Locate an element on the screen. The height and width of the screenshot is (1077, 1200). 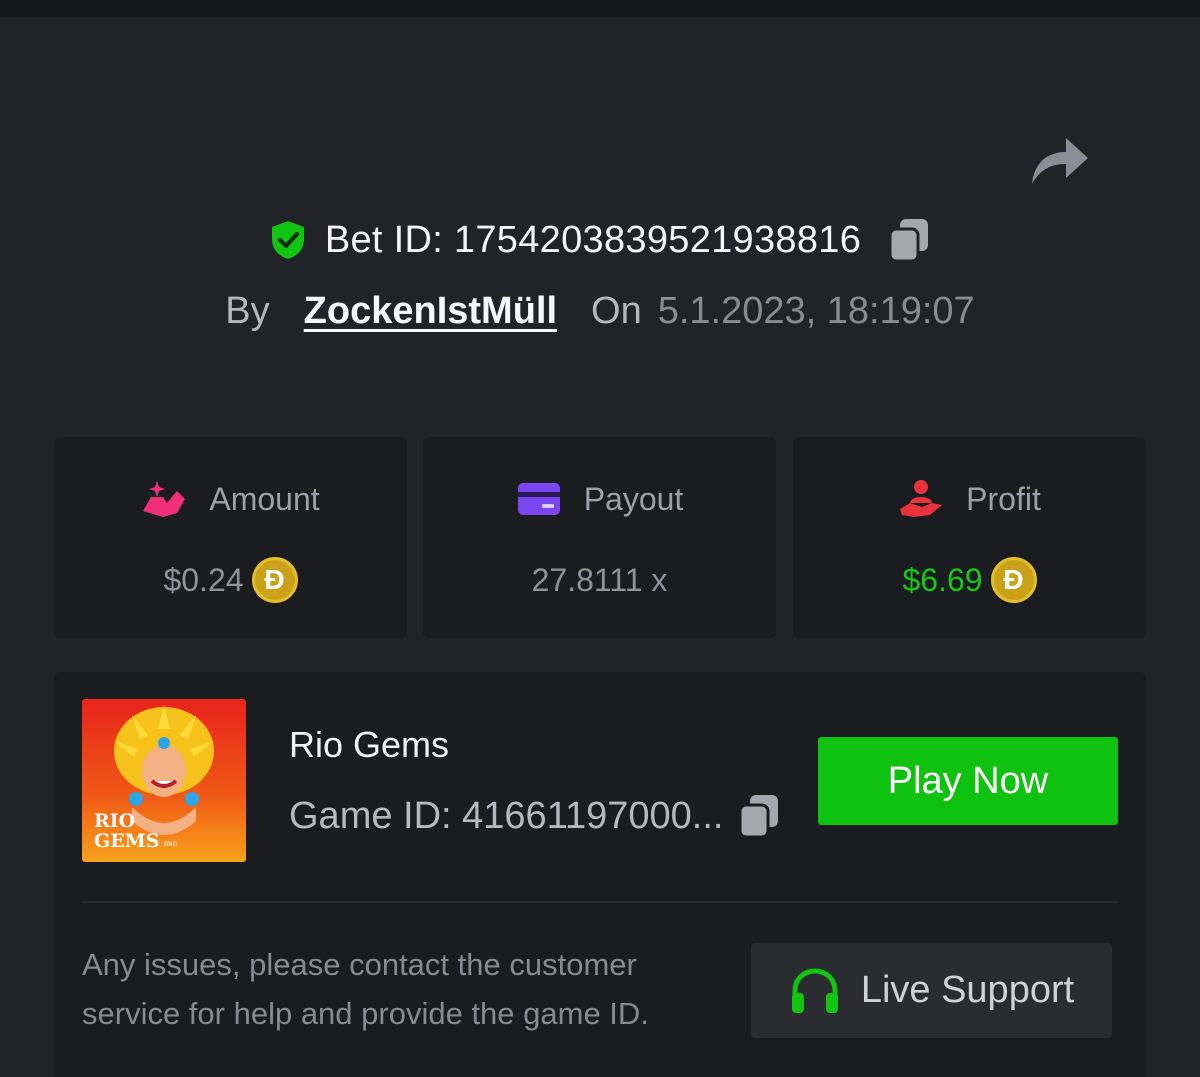
share-icon is located at coordinates (1059, 159).